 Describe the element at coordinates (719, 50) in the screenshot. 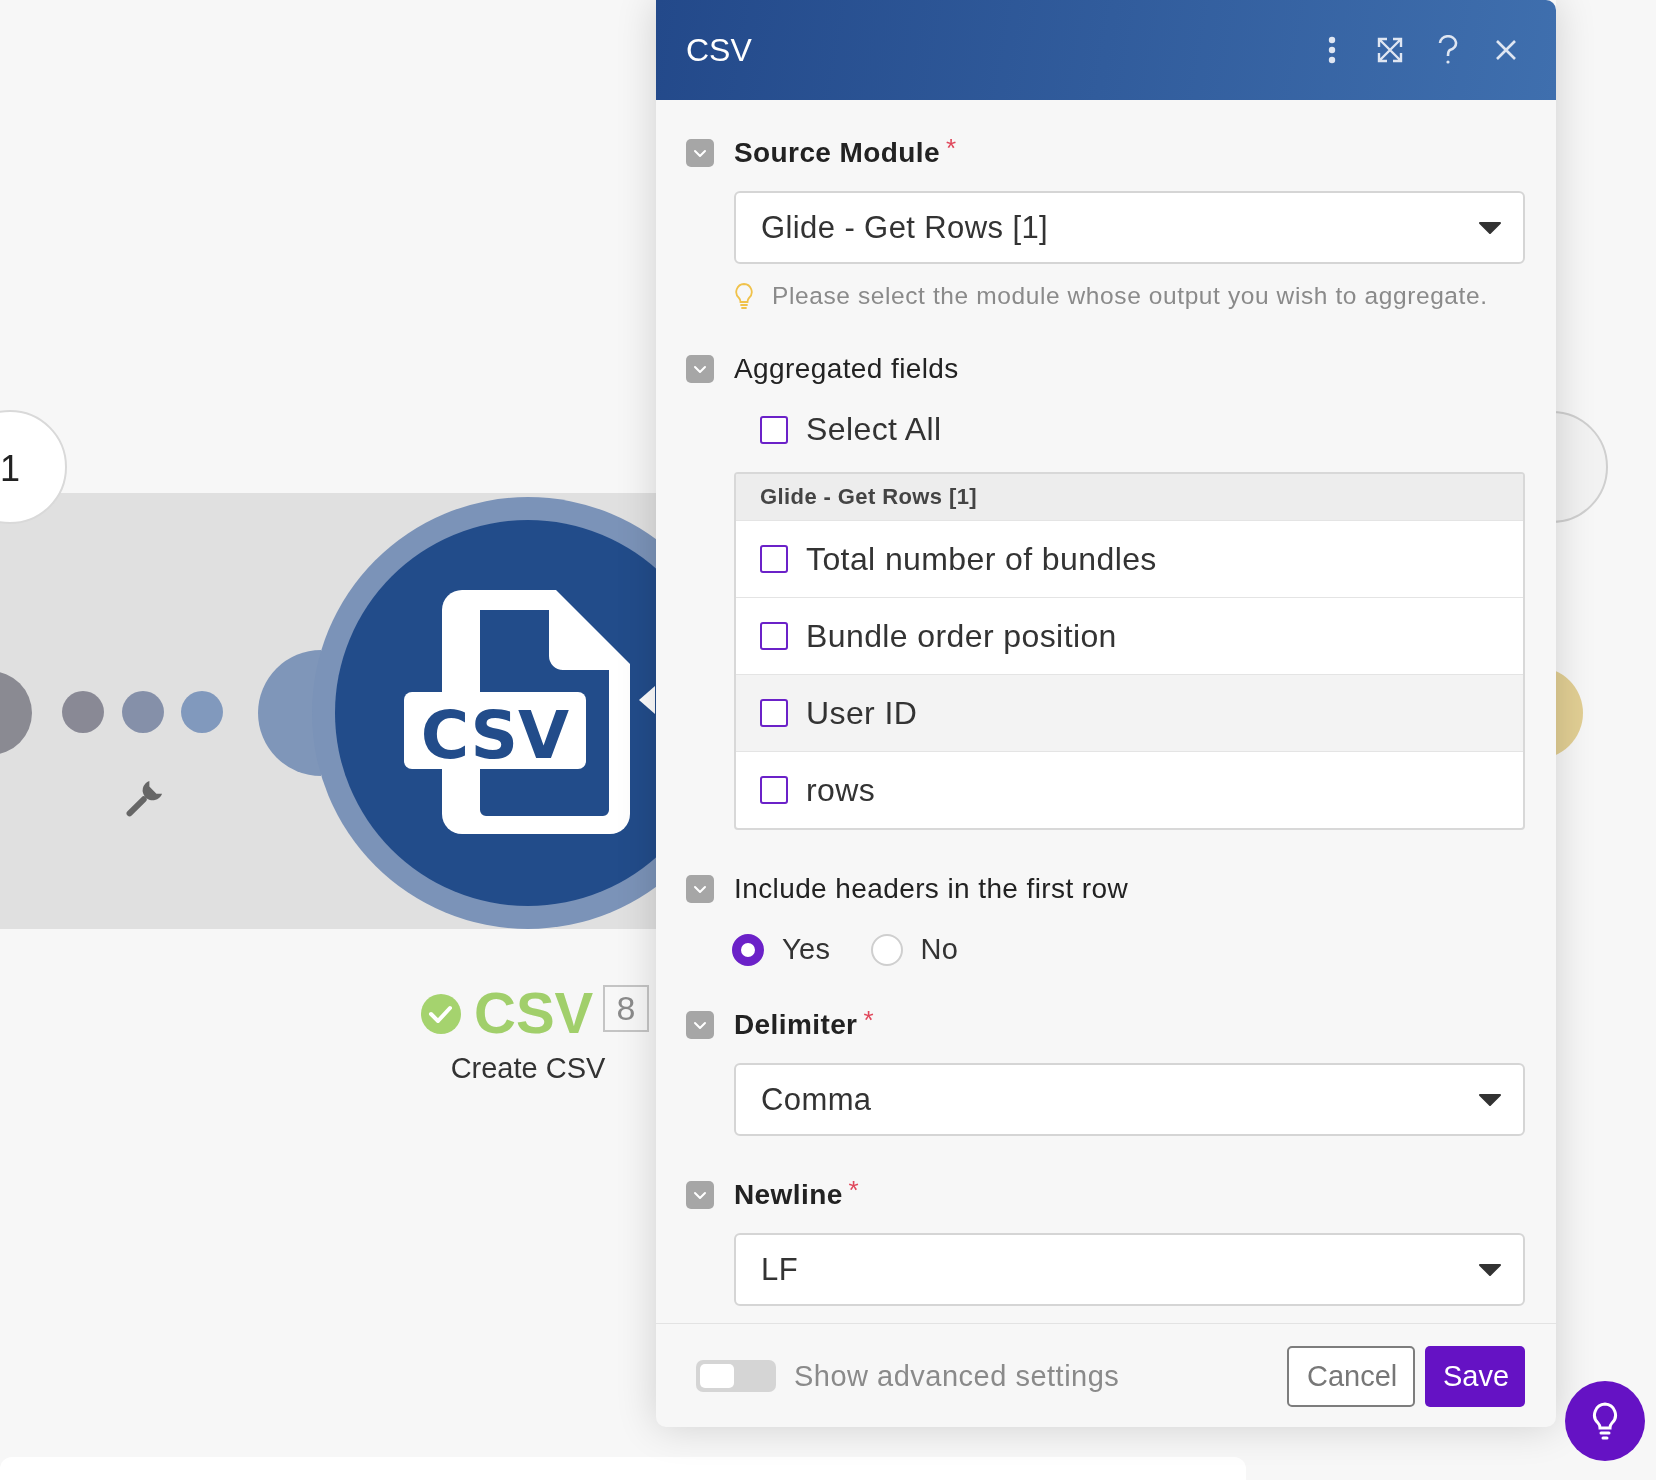

I see `panel-title: CSV` at that location.